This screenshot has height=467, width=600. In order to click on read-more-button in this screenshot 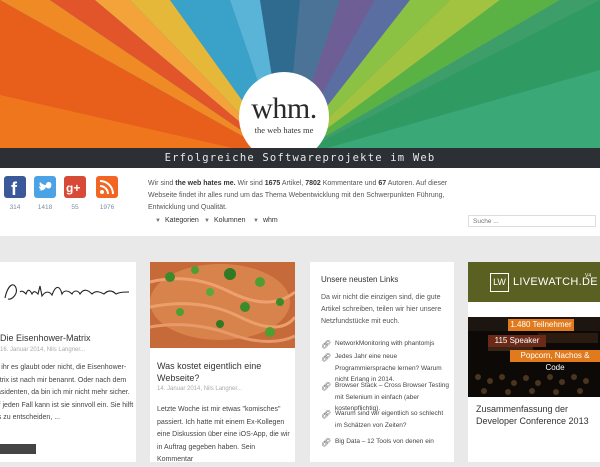, I will do `click(18, 449)`.